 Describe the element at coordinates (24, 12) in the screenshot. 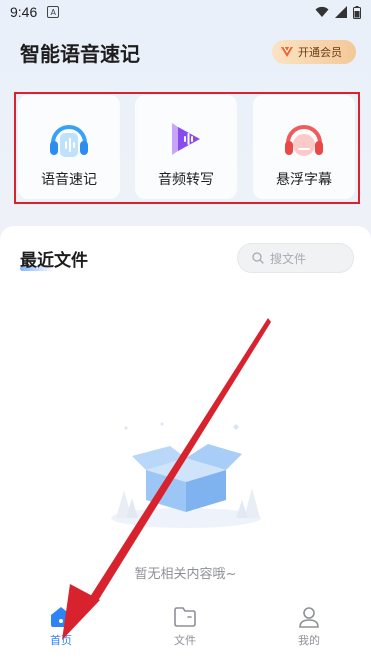

I see `status-time: 9:46` at that location.